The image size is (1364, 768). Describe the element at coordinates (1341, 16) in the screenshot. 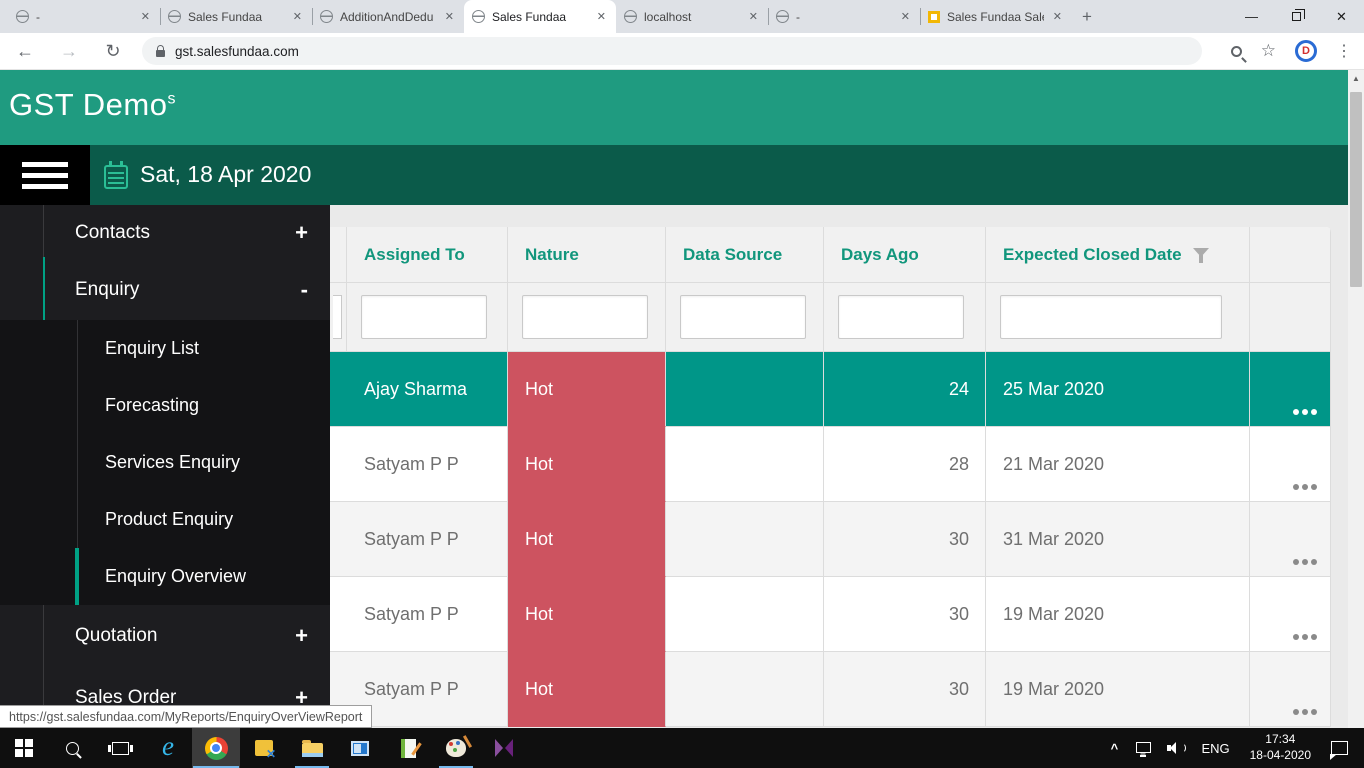

I see `window-close-button: ✕` at that location.